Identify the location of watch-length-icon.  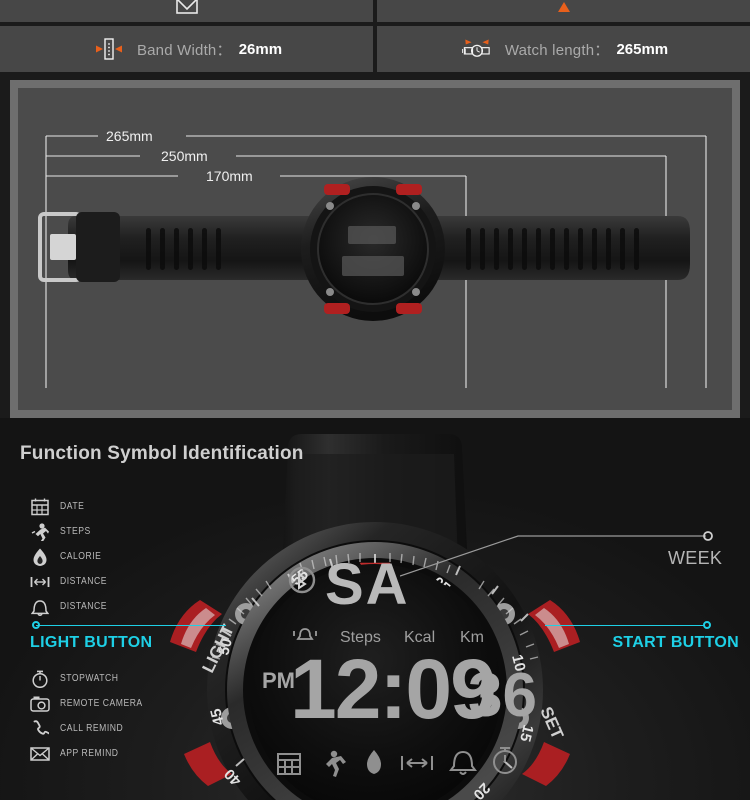
(477, 49).